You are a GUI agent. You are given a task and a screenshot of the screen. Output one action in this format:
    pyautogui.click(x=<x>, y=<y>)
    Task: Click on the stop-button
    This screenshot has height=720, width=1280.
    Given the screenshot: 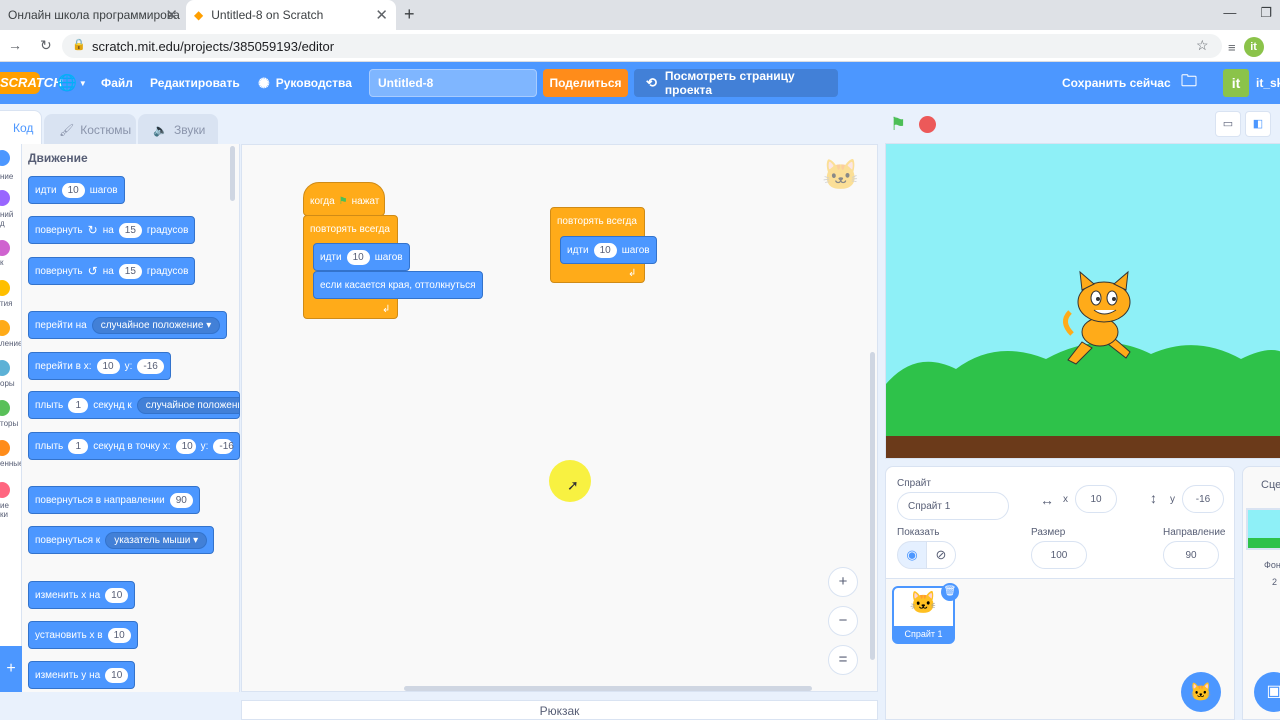 What is the action you would take?
    pyautogui.click(x=927, y=124)
    